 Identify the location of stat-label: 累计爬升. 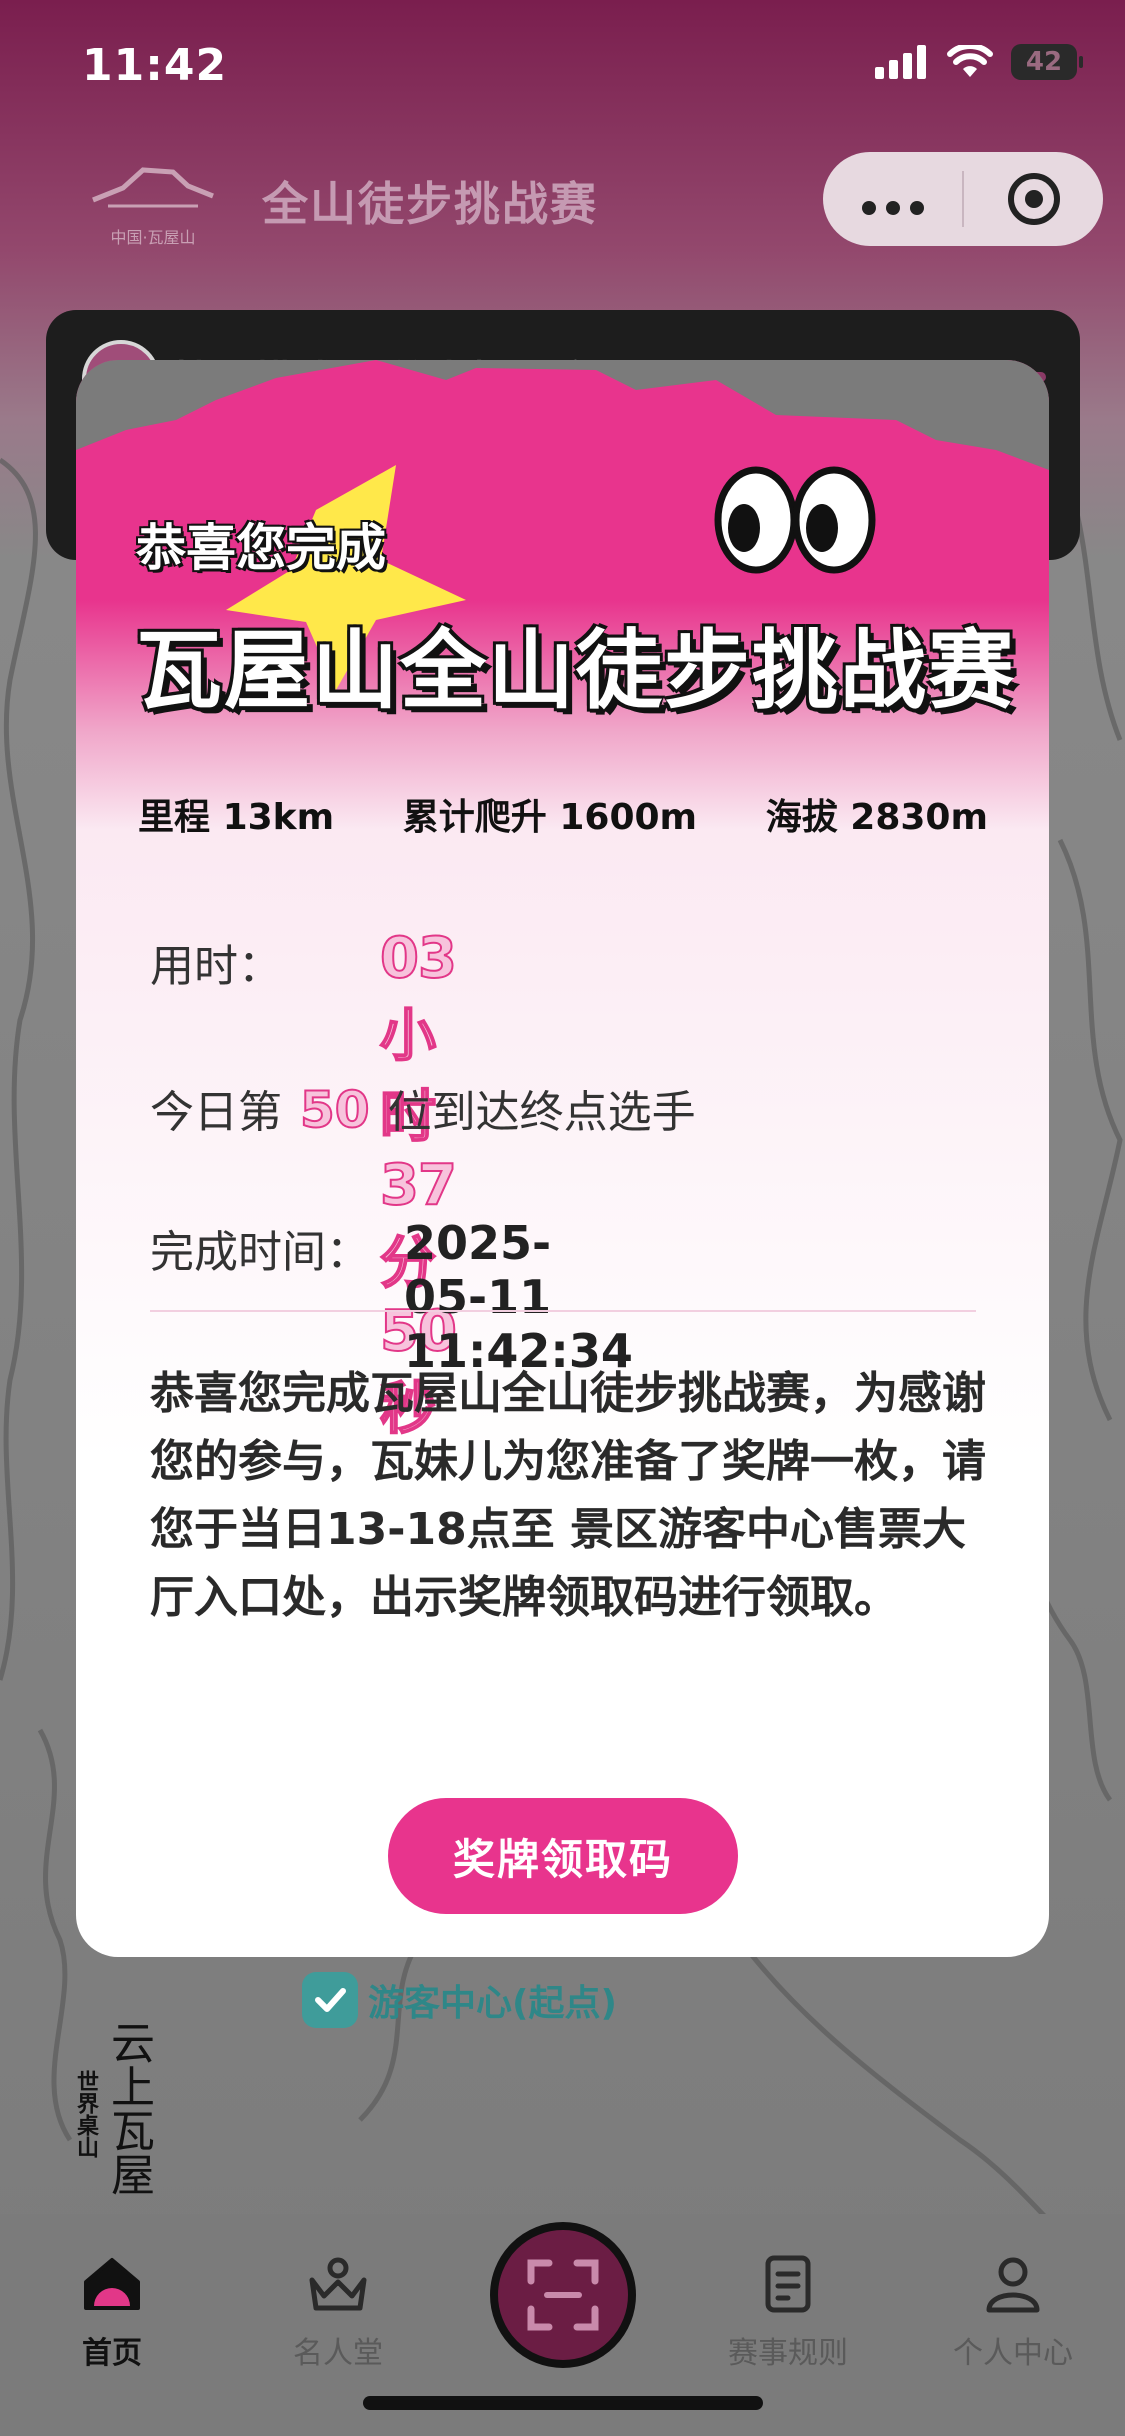
(474, 817).